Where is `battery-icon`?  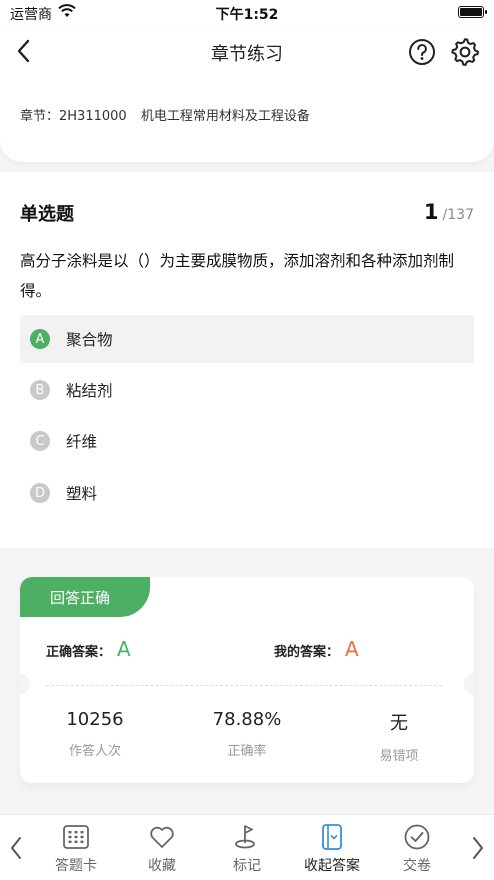
battery-icon is located at coordinates (472, 12).